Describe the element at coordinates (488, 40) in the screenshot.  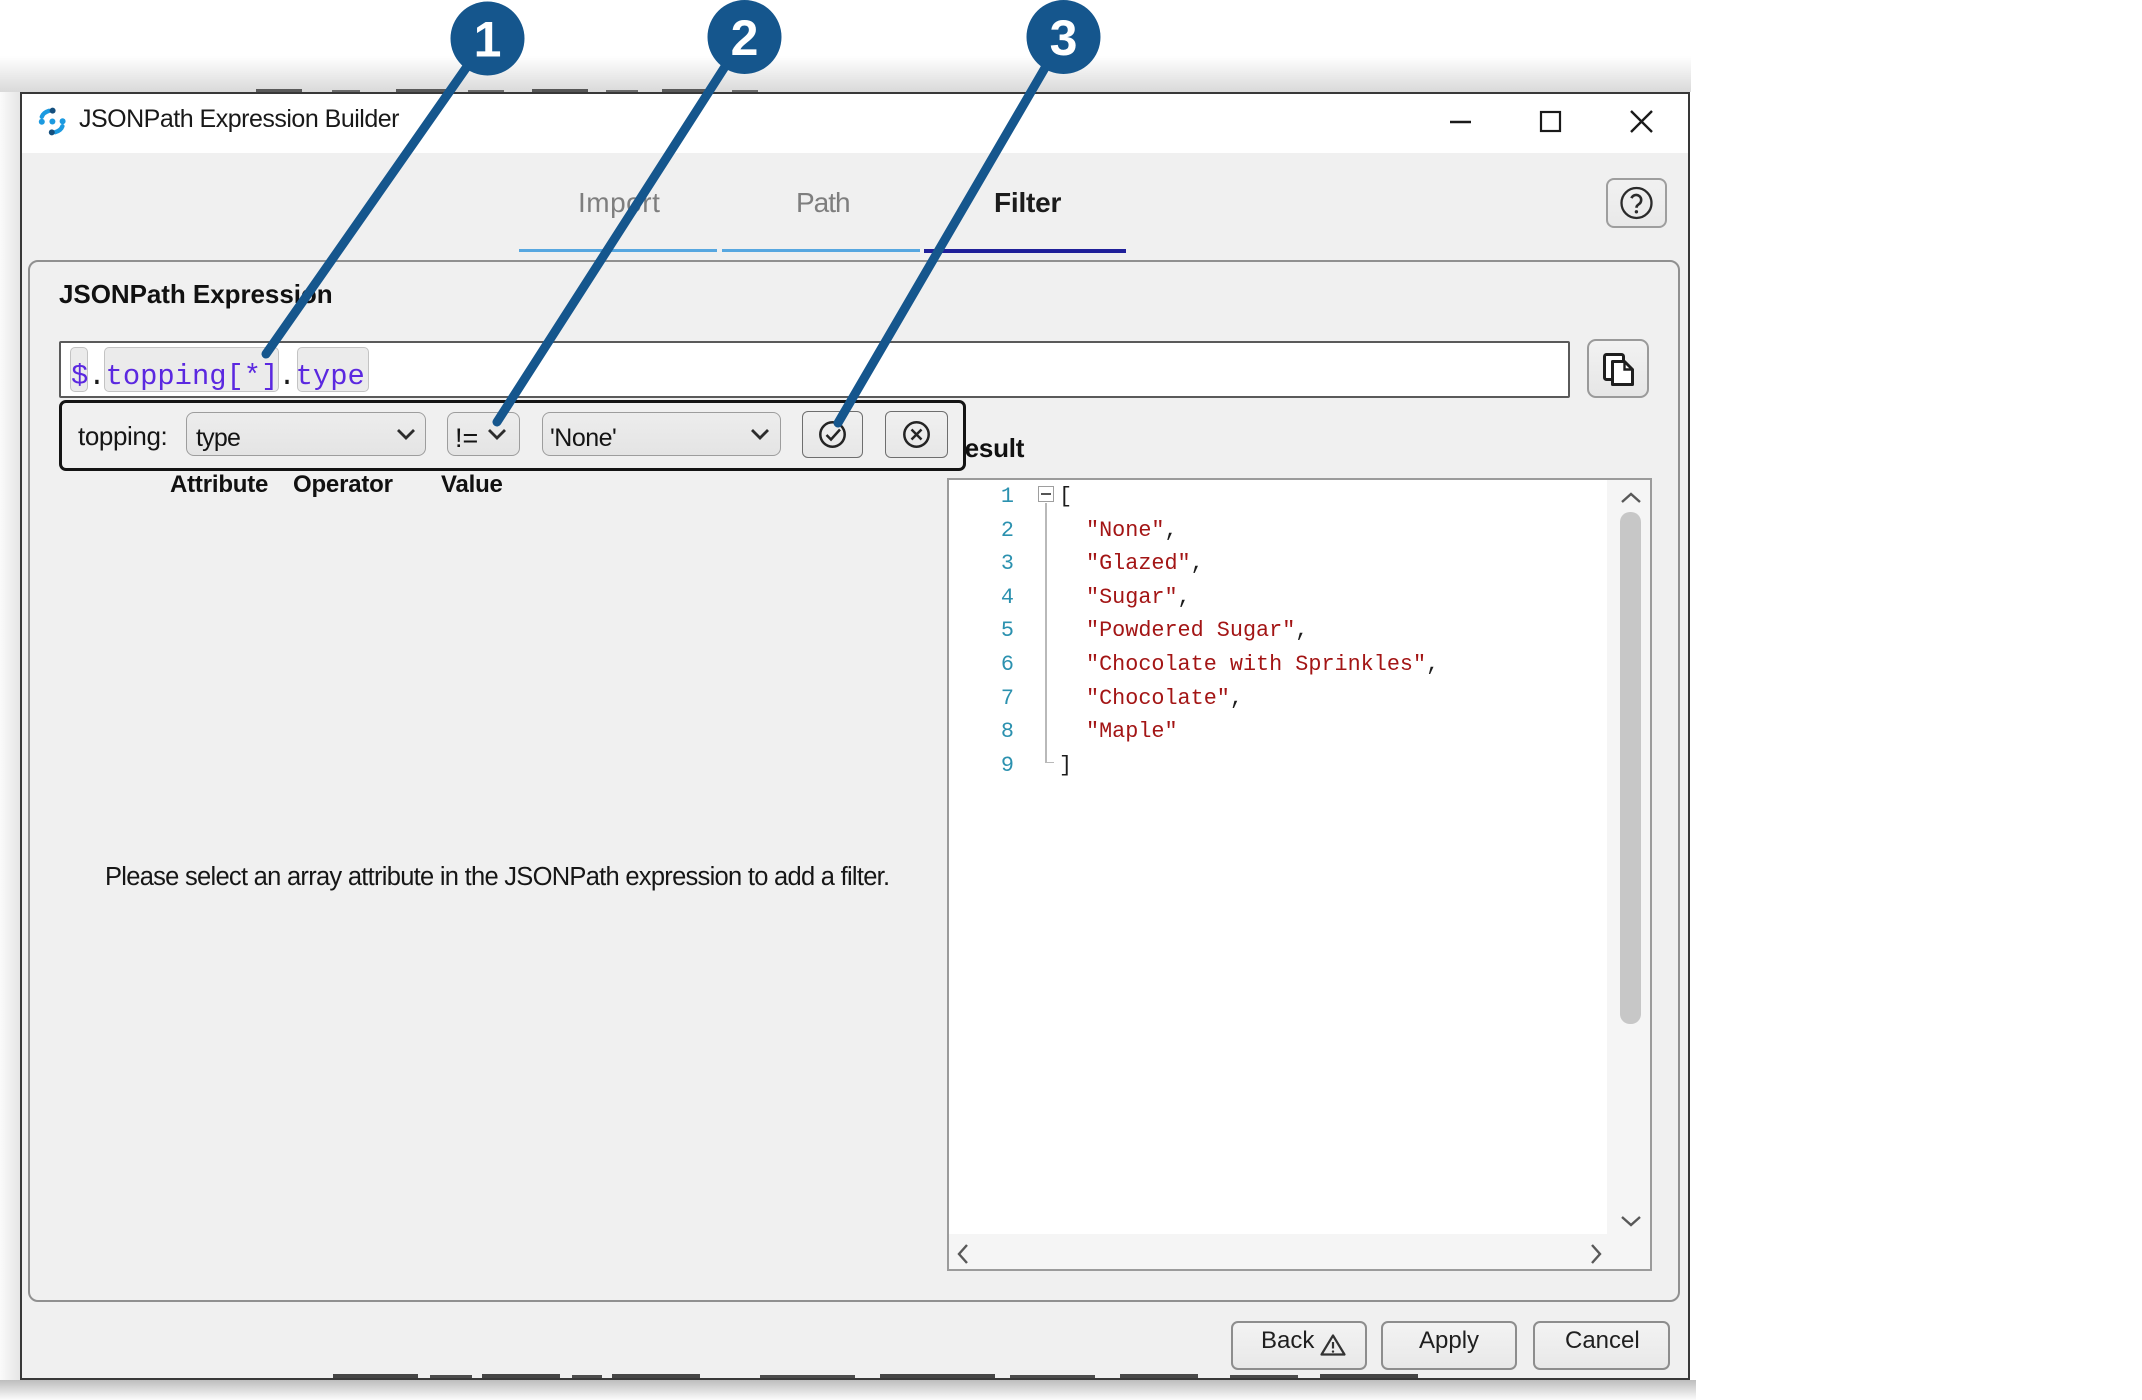
I see `svg-text: 1` at that location.